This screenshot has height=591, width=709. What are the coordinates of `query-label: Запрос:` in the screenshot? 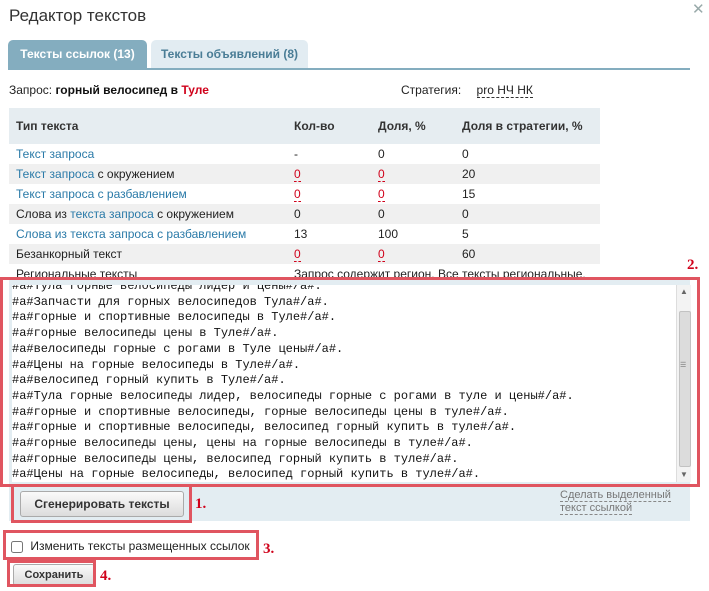 It's located at (31, 90).